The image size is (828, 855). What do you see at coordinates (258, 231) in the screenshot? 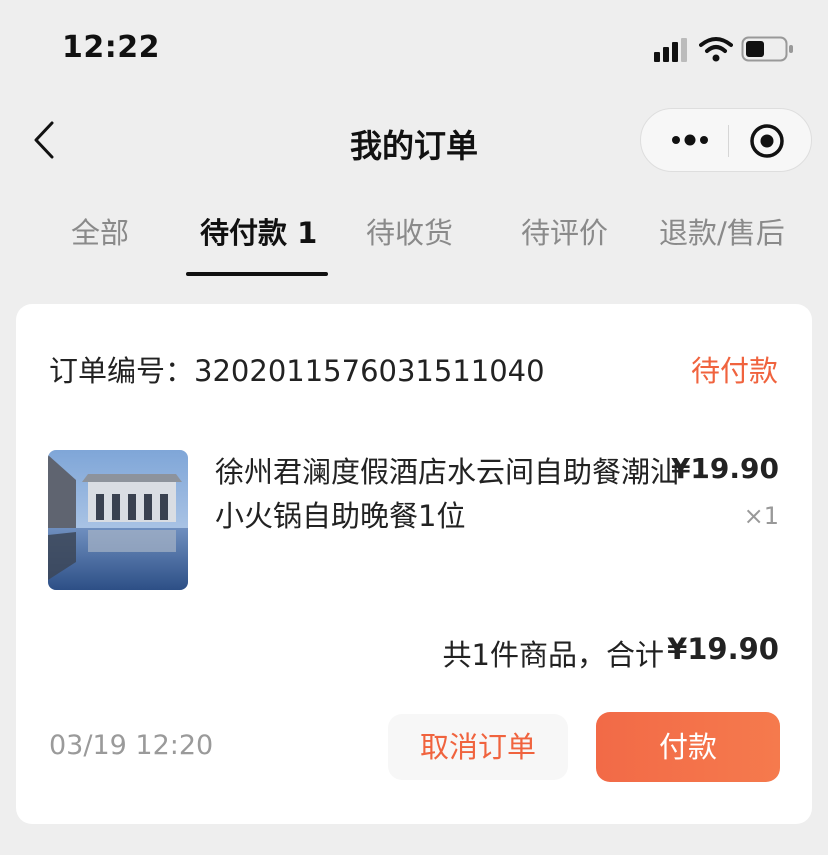
I see `tab-pending-payment: 待付款 1` at bounding box center [258, 231].